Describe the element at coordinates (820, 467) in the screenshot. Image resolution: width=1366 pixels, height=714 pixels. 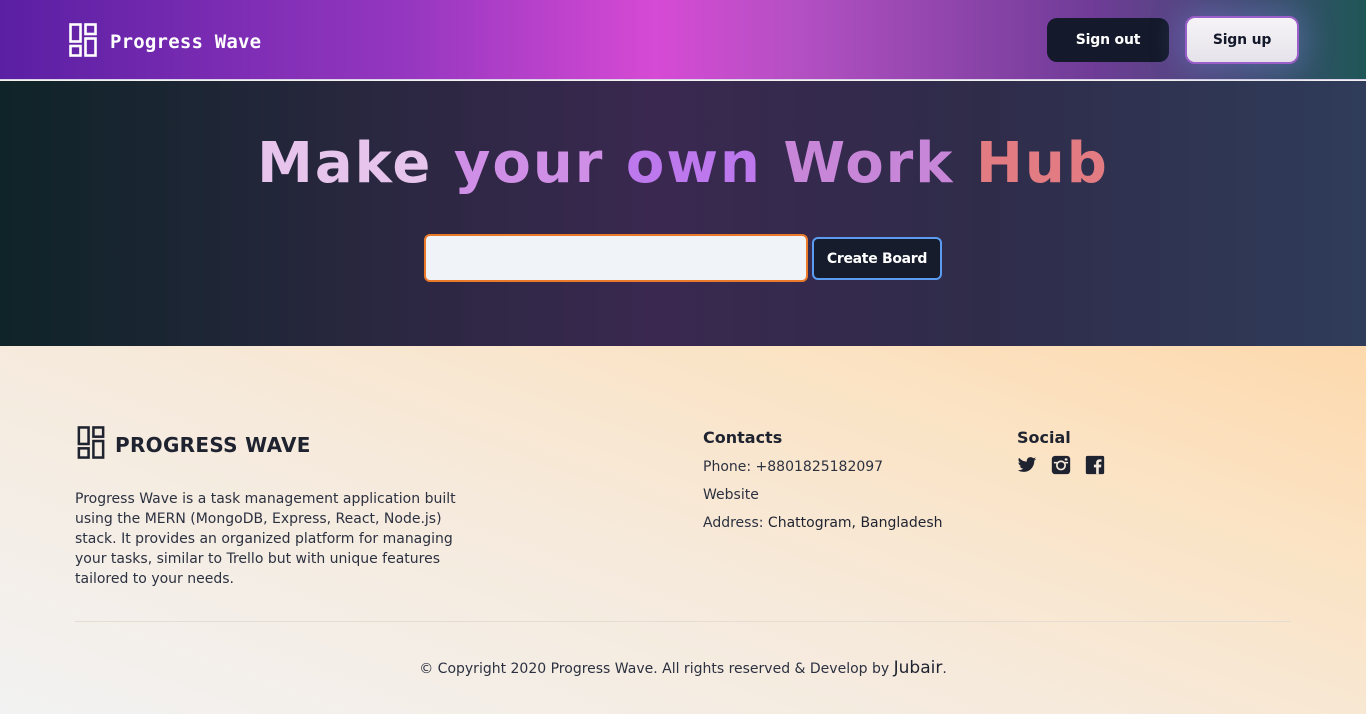
I see `phone-link: +8801825182097` at that location.